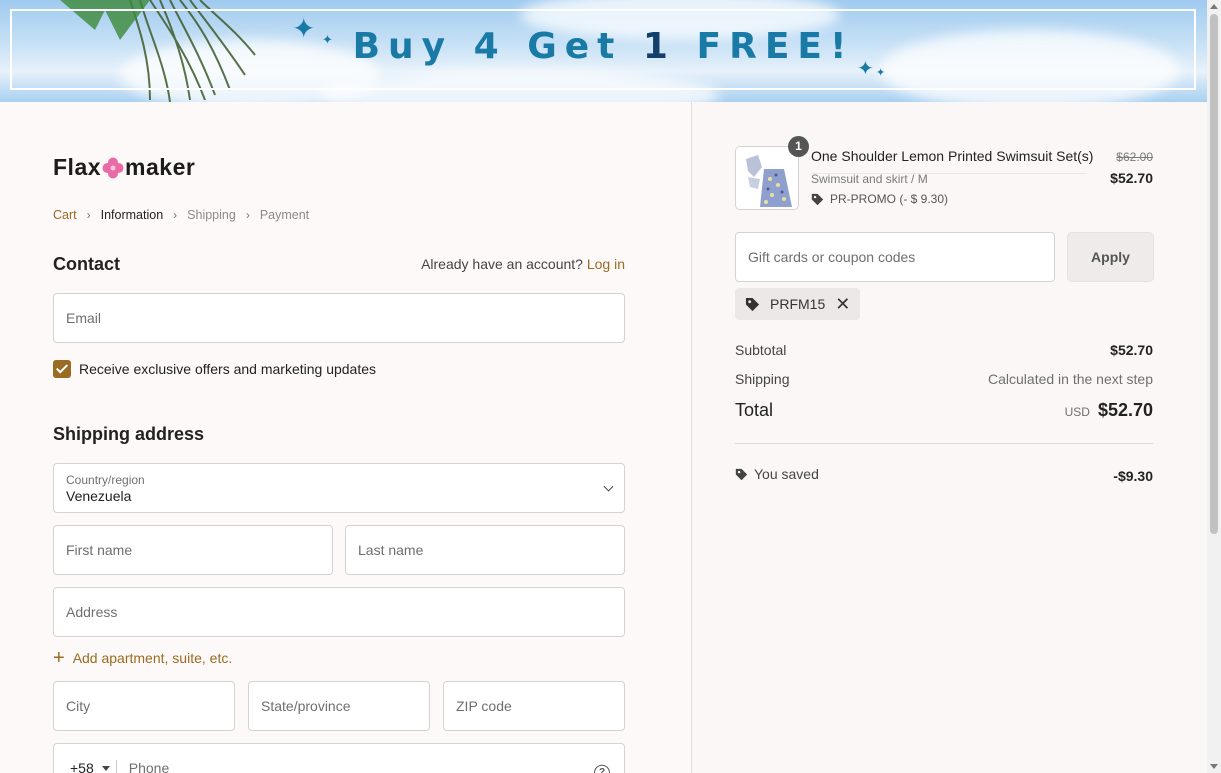 This screenshot has width=1221, height=773. I want to click on product-discount: PR-PROMO (- $ 9.30), so click(879, 199).